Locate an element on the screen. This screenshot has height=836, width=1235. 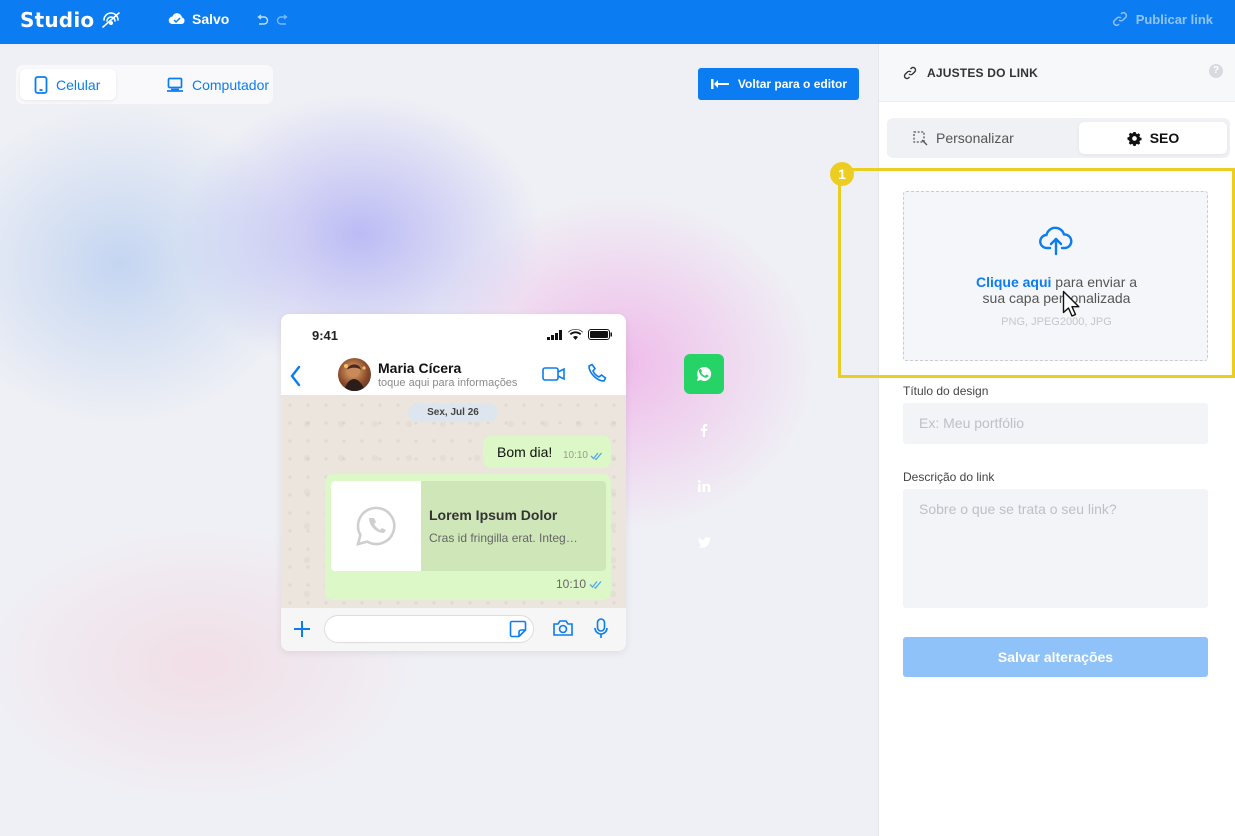
tab-personalizar-label: Personalizar is located at coordinates (975, 138).